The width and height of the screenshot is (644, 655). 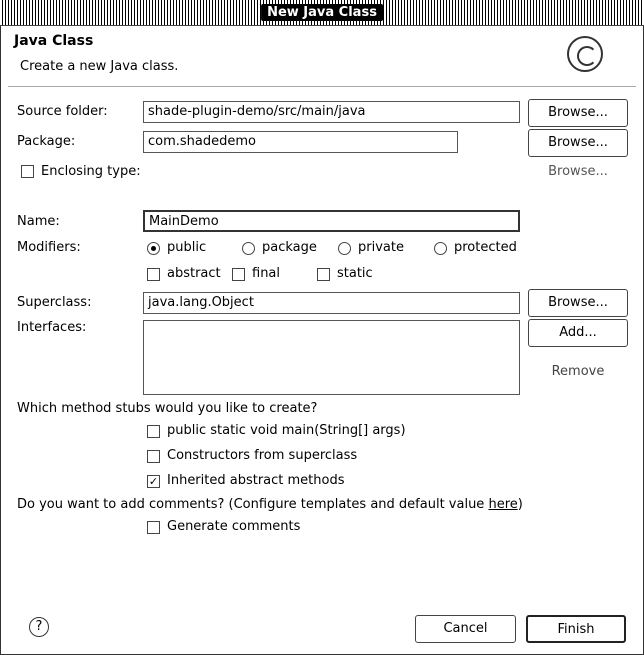 I want to click on modifiers-label: Modifiers:, so click(x=49, y=247).